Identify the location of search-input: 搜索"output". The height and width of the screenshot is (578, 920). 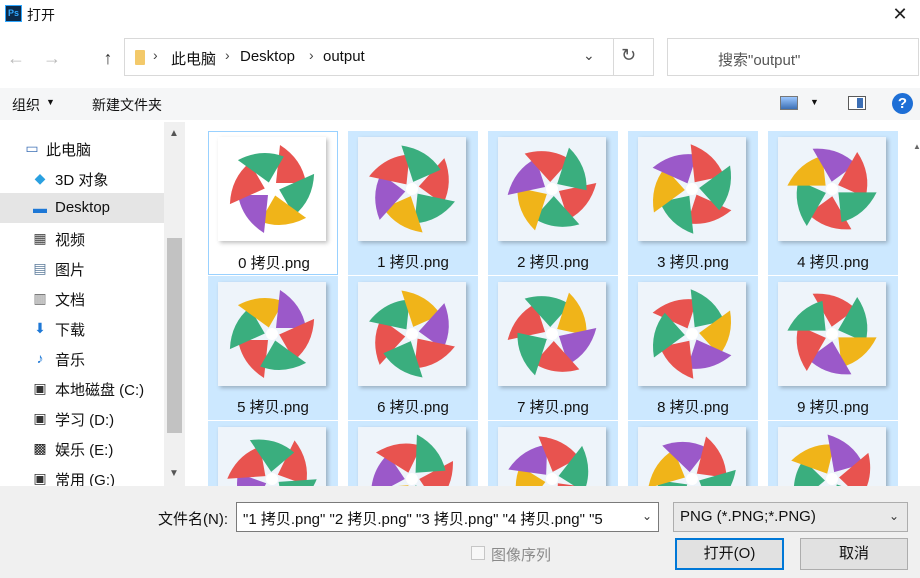
(793, 57).